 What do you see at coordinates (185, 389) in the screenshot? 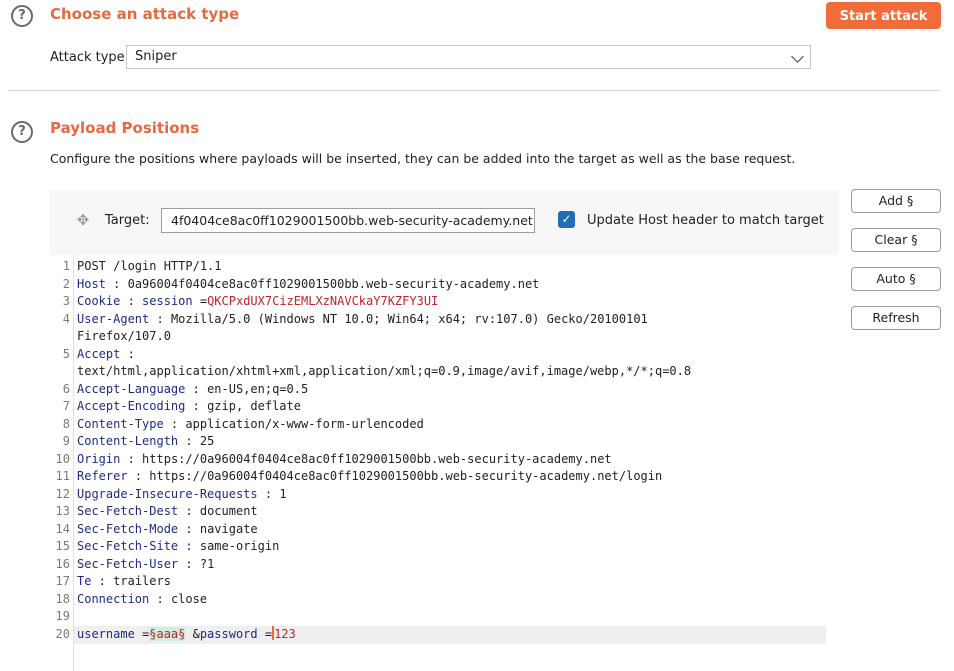
I see `request-line: 6 Accept-Language : en-US,en;q=0.5` at bounding box center [185, 389].